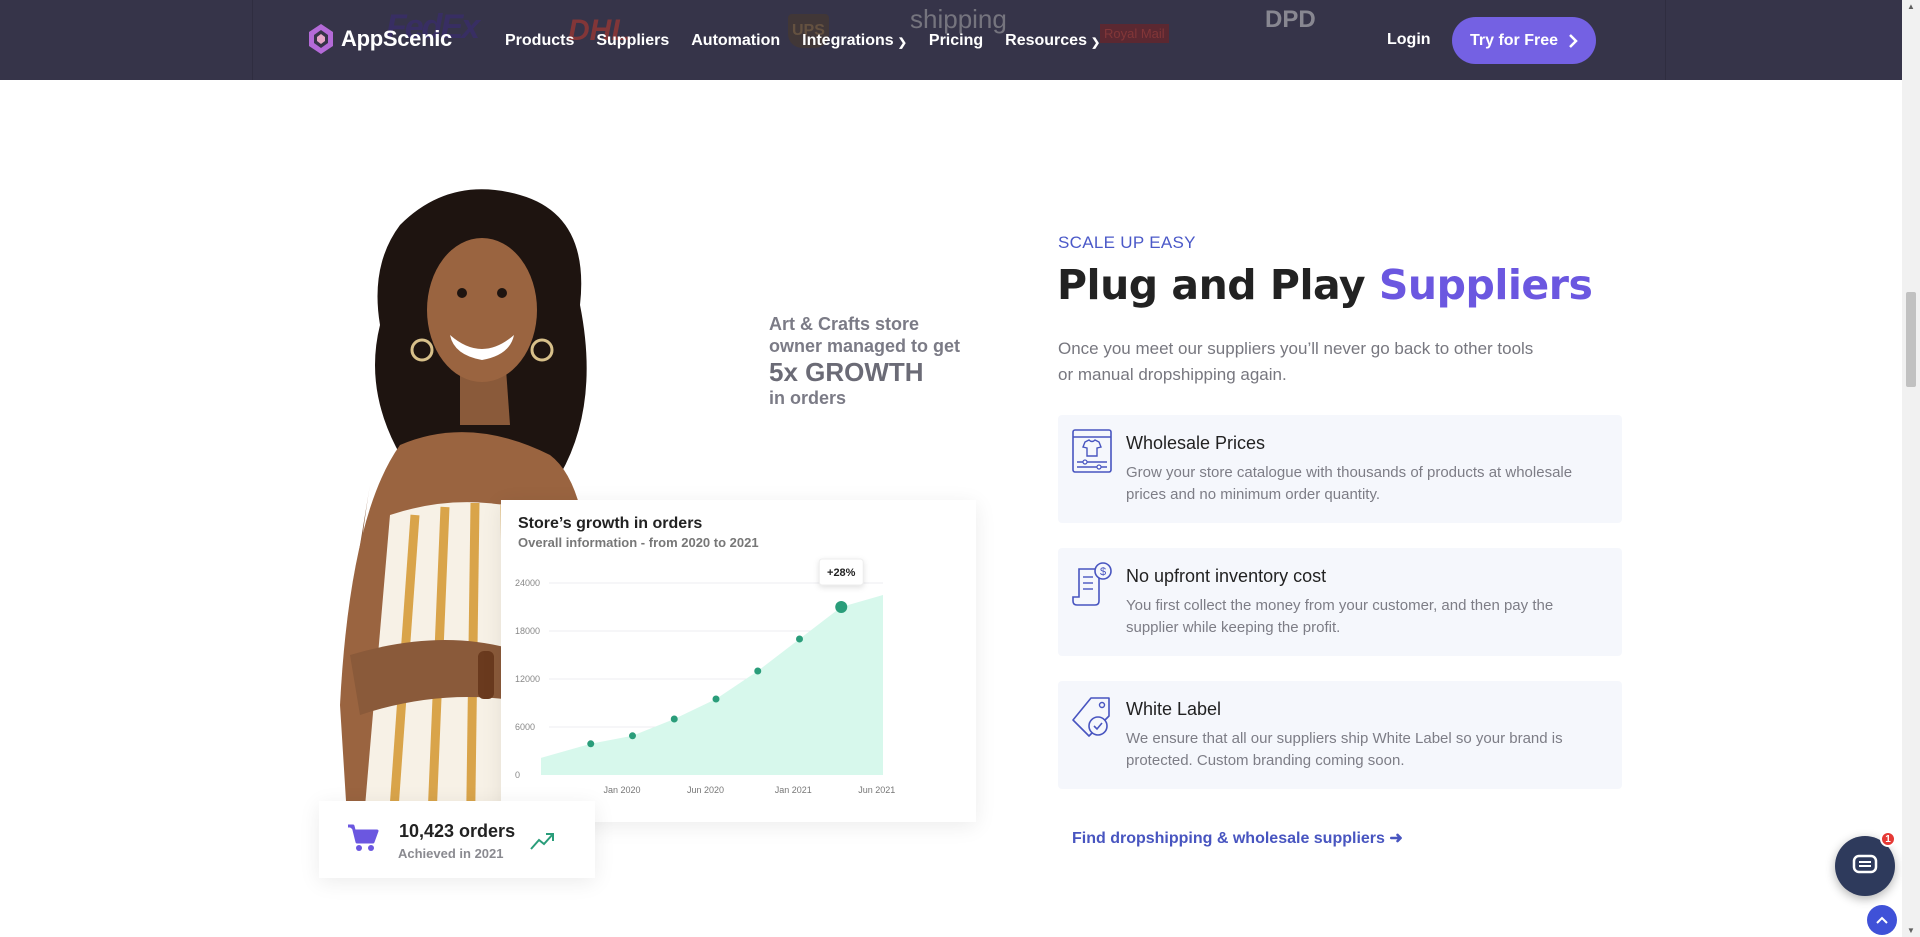  I want to click on scrollbar-thumb, so click(1911, 339).